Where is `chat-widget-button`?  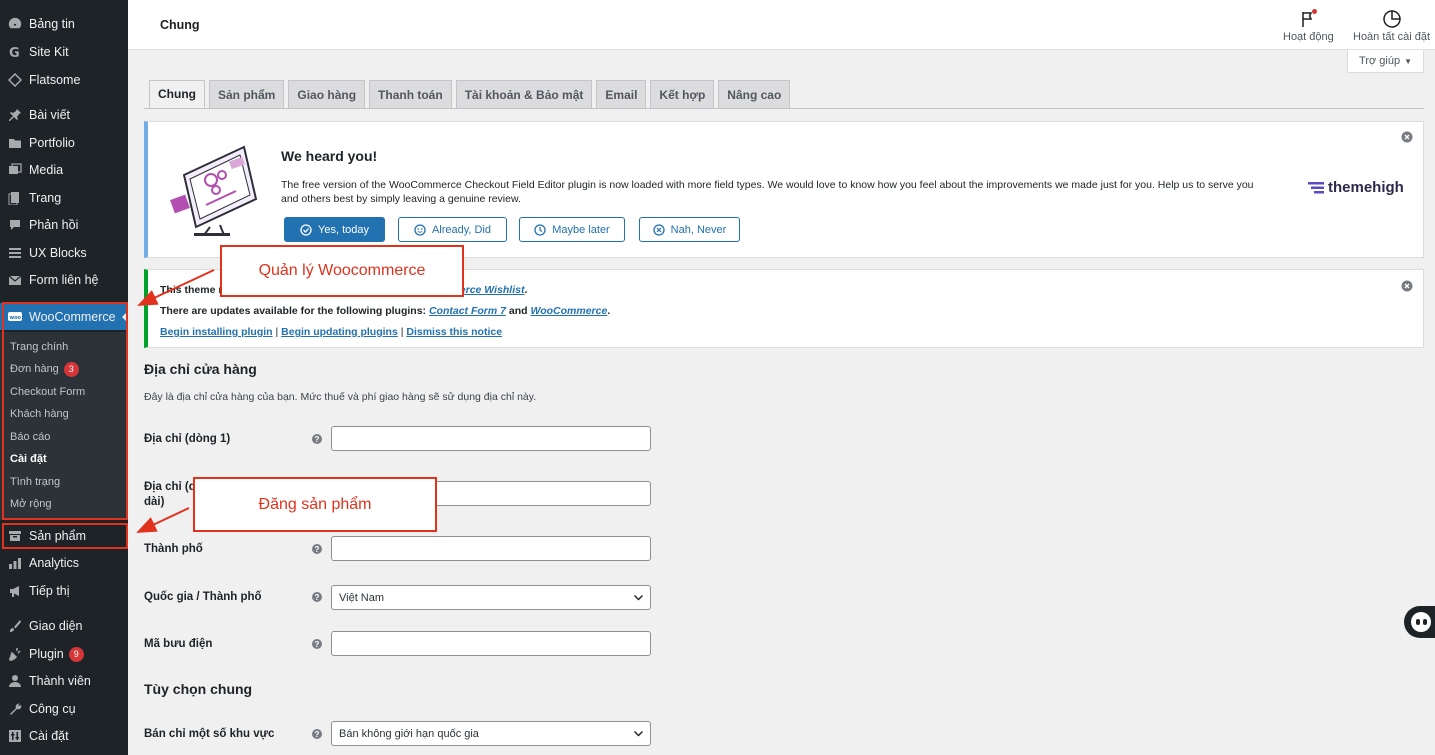 chat-widget-button is located at coordinates (1419, 622).